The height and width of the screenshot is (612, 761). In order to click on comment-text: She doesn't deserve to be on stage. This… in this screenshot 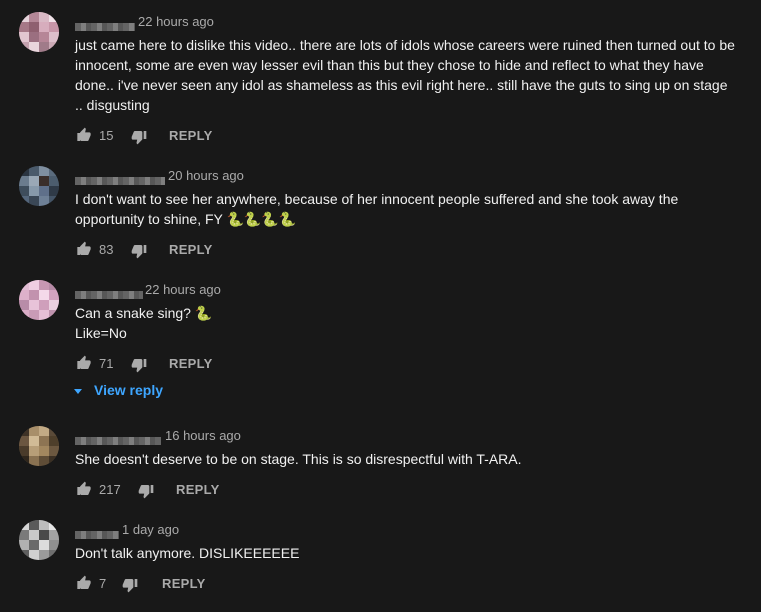, I will do `click(405, 459)`.